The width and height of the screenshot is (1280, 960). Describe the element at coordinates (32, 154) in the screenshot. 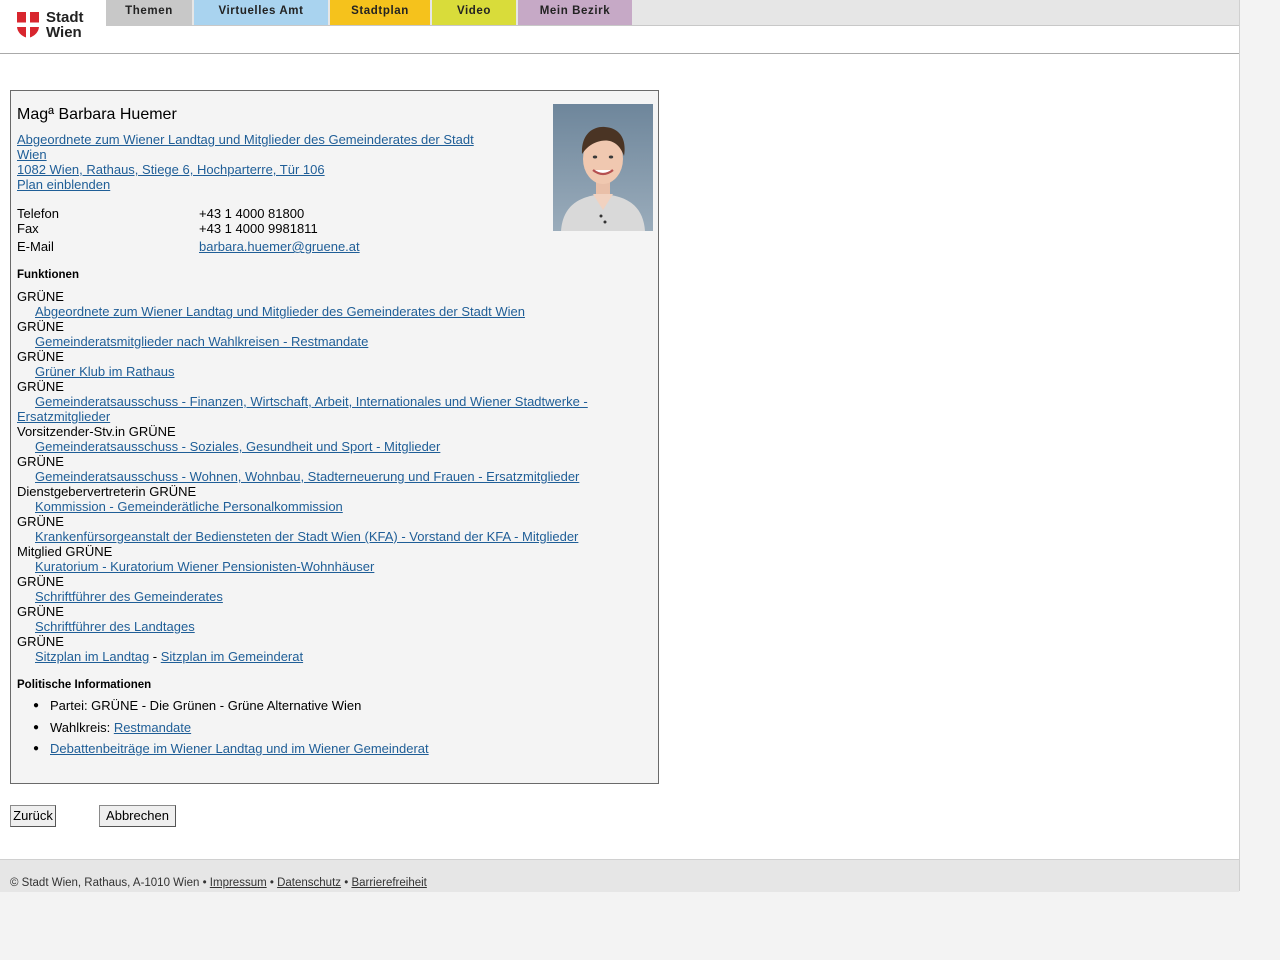

I see `role-link-continued: Wien` at that location.